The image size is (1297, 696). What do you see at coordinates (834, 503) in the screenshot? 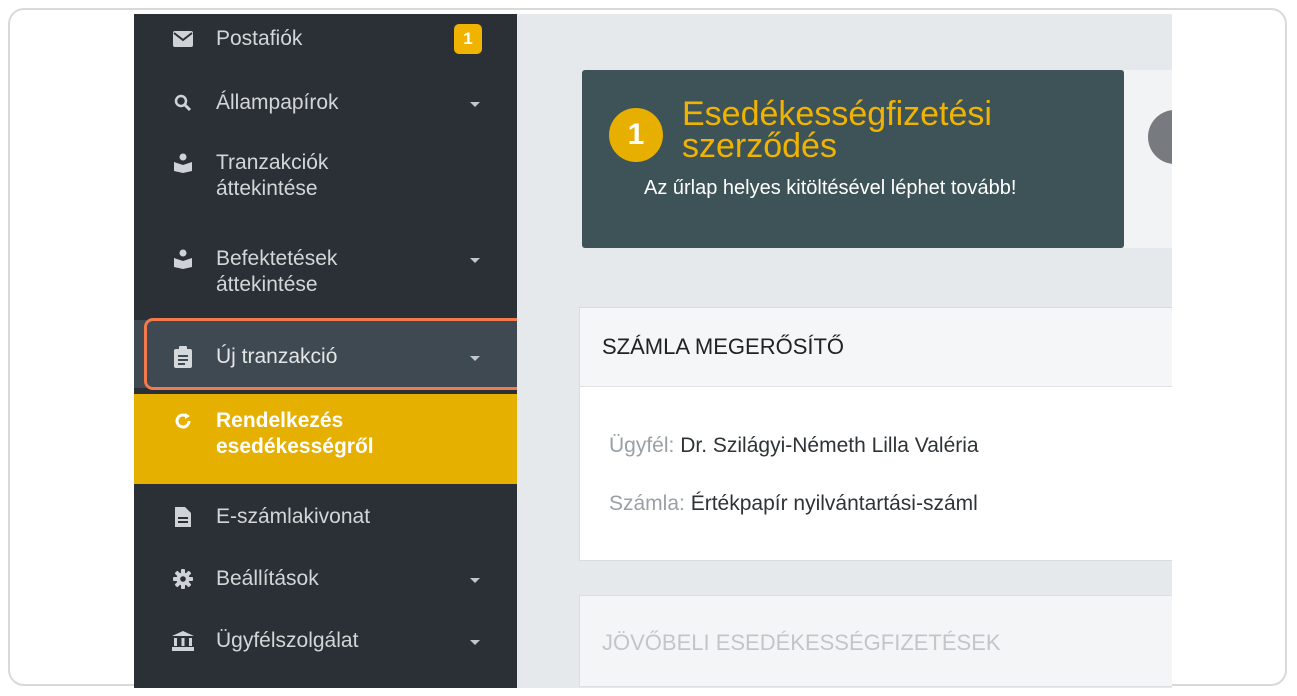
I see `account-value: Értékpapír nyilvántartási-száml` at bounding box center [834, 503].